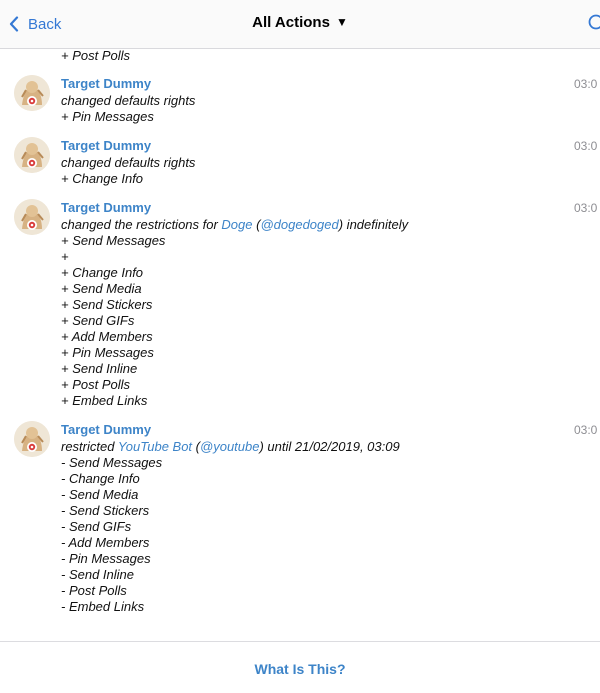  What do you see at coordinates (234, 241) in the screenshot?
I see `entry-line: + Send Messages` at bounding box center [234, 241].